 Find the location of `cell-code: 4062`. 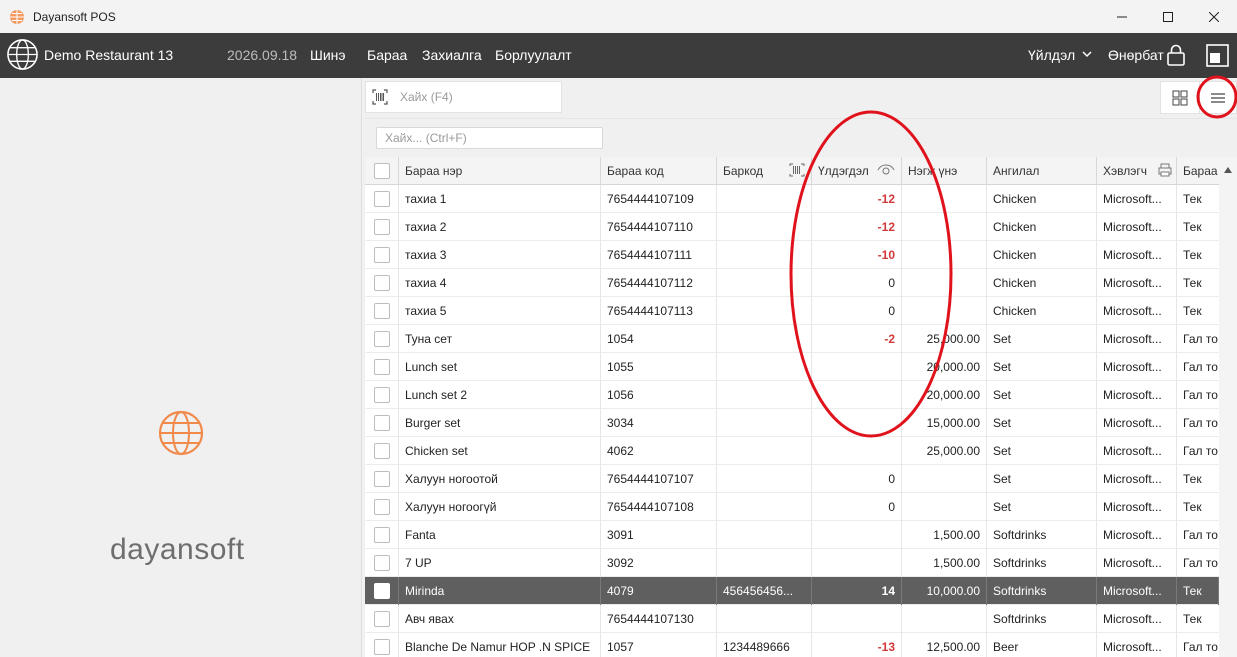

cell-code: 4062 is located at coordinates (659, 451).